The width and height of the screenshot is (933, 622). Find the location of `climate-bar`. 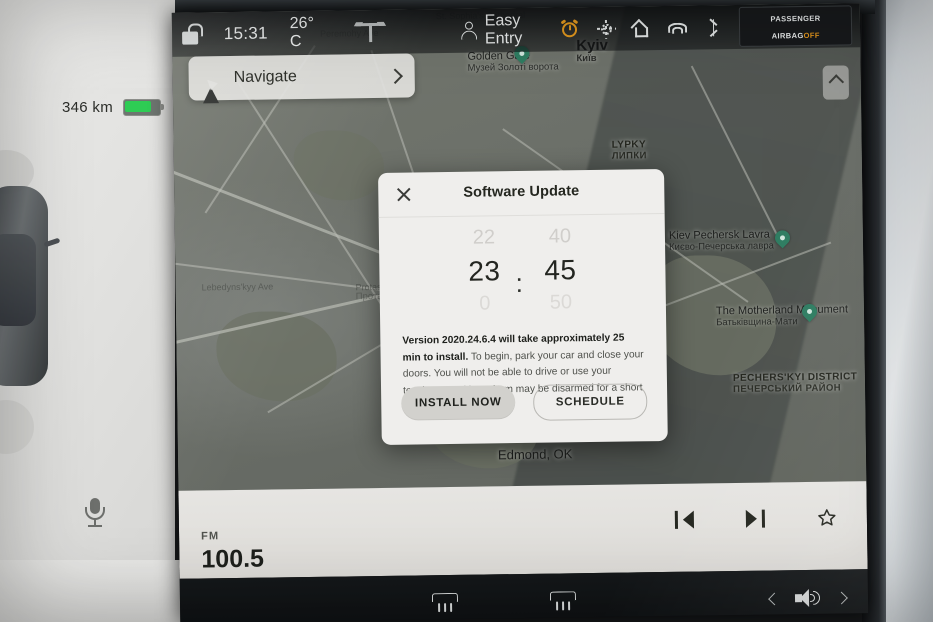

climate-bar is located at coordinates (524, 595).